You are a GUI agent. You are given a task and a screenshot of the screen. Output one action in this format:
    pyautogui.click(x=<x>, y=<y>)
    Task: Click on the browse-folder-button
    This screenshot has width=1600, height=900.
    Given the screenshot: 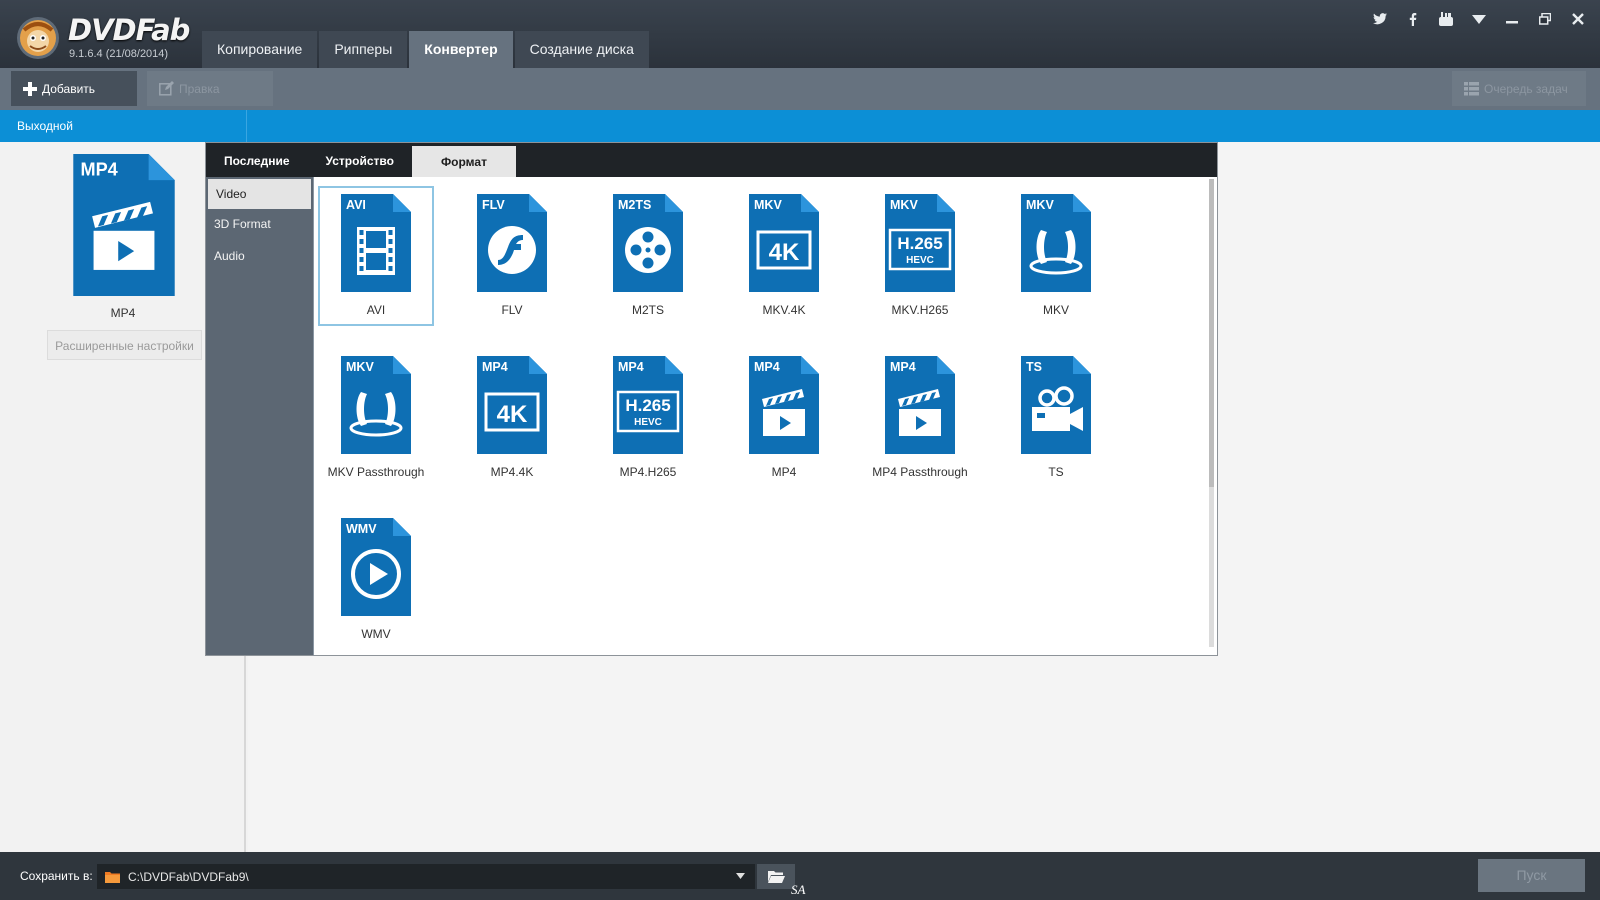 What is the action you would take?
    pyautogui.click(x=776, y=876)
    